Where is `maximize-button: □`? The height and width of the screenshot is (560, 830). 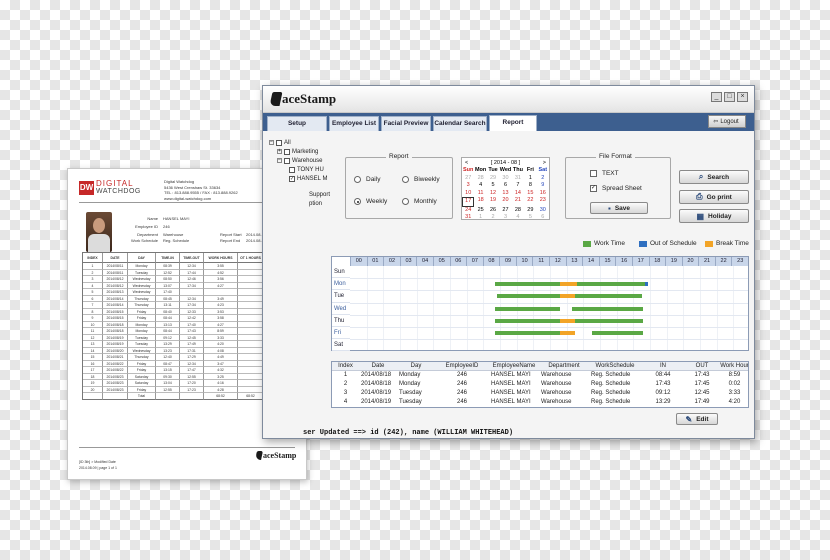 maximize-button: □ is located at coordinates (729, 97).